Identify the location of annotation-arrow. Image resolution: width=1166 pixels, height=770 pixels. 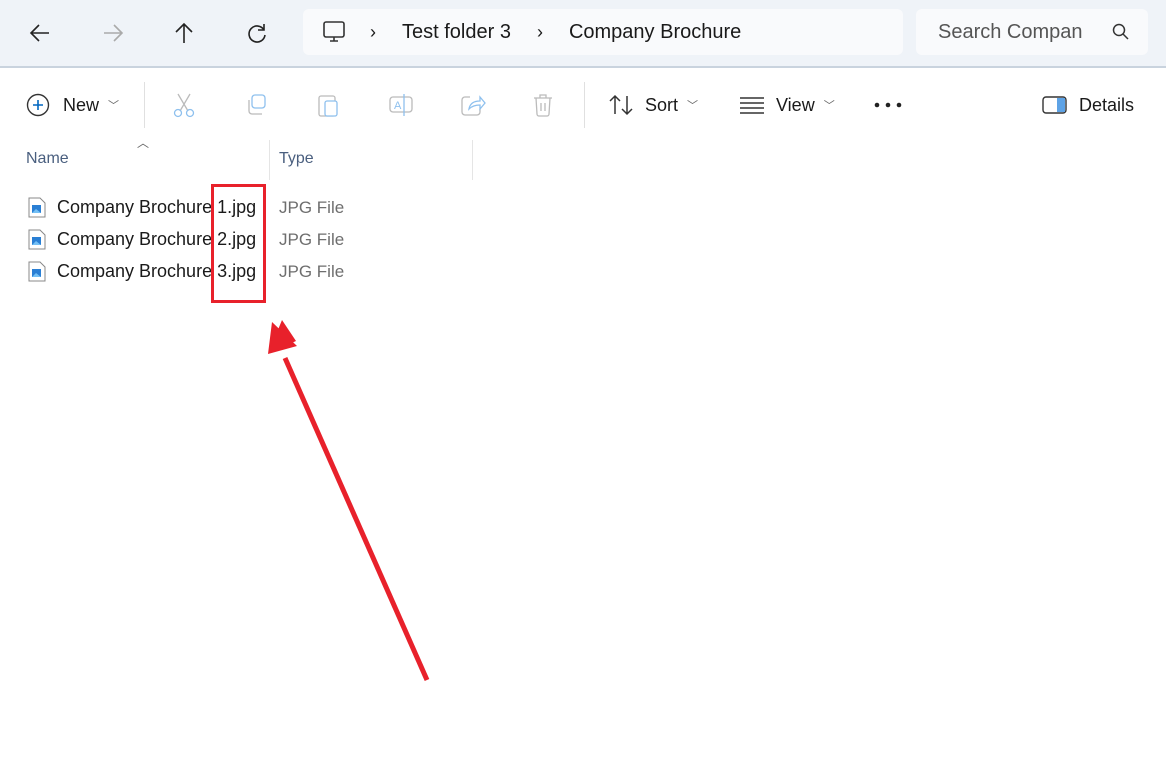
(349, 501).